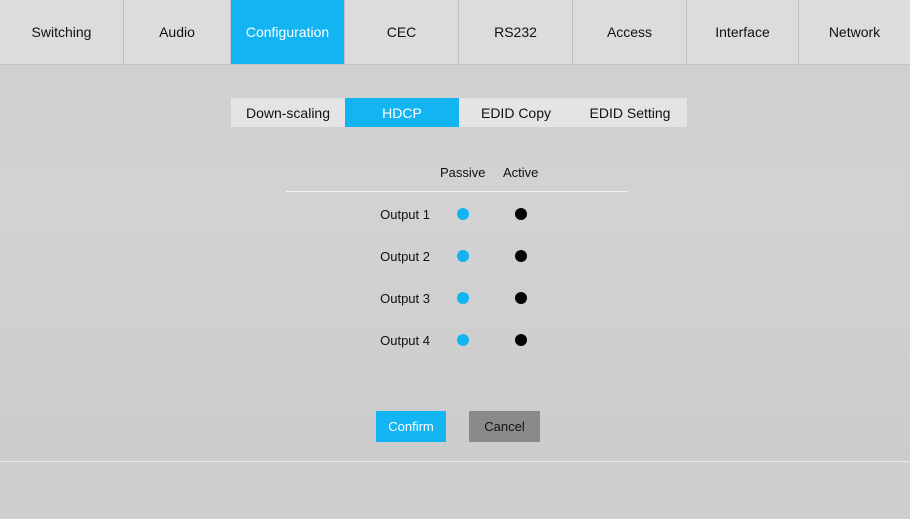 The width and height of the screenshot is (910, 519). Describe the element at coordinates (516, 32) in the screenshot. I see `tab-rs232: RS232` at that location.